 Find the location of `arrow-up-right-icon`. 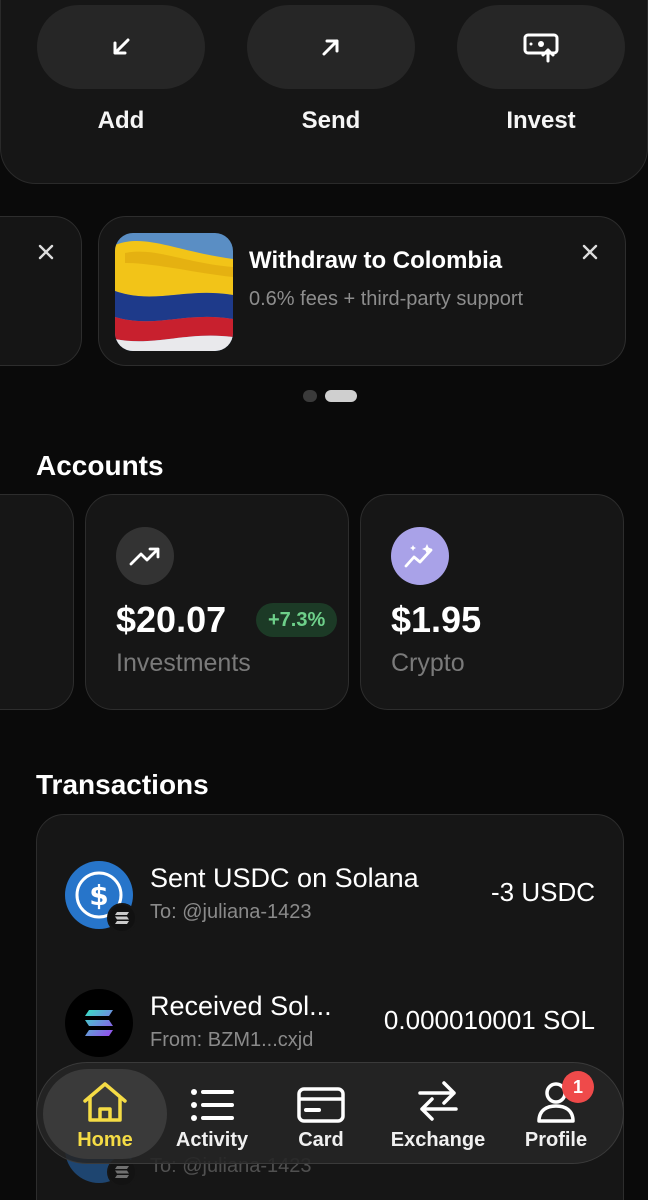

arrow-up-right-icon is located at coordinates (330, 47).